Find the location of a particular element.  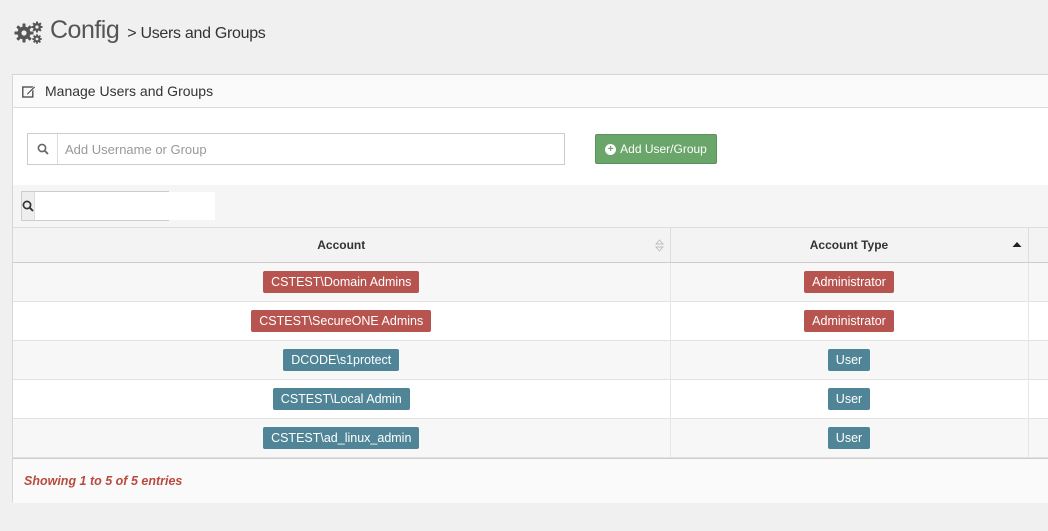

account-label: CSTEST\ad_linux_admin is located at coordinates (341, 438).